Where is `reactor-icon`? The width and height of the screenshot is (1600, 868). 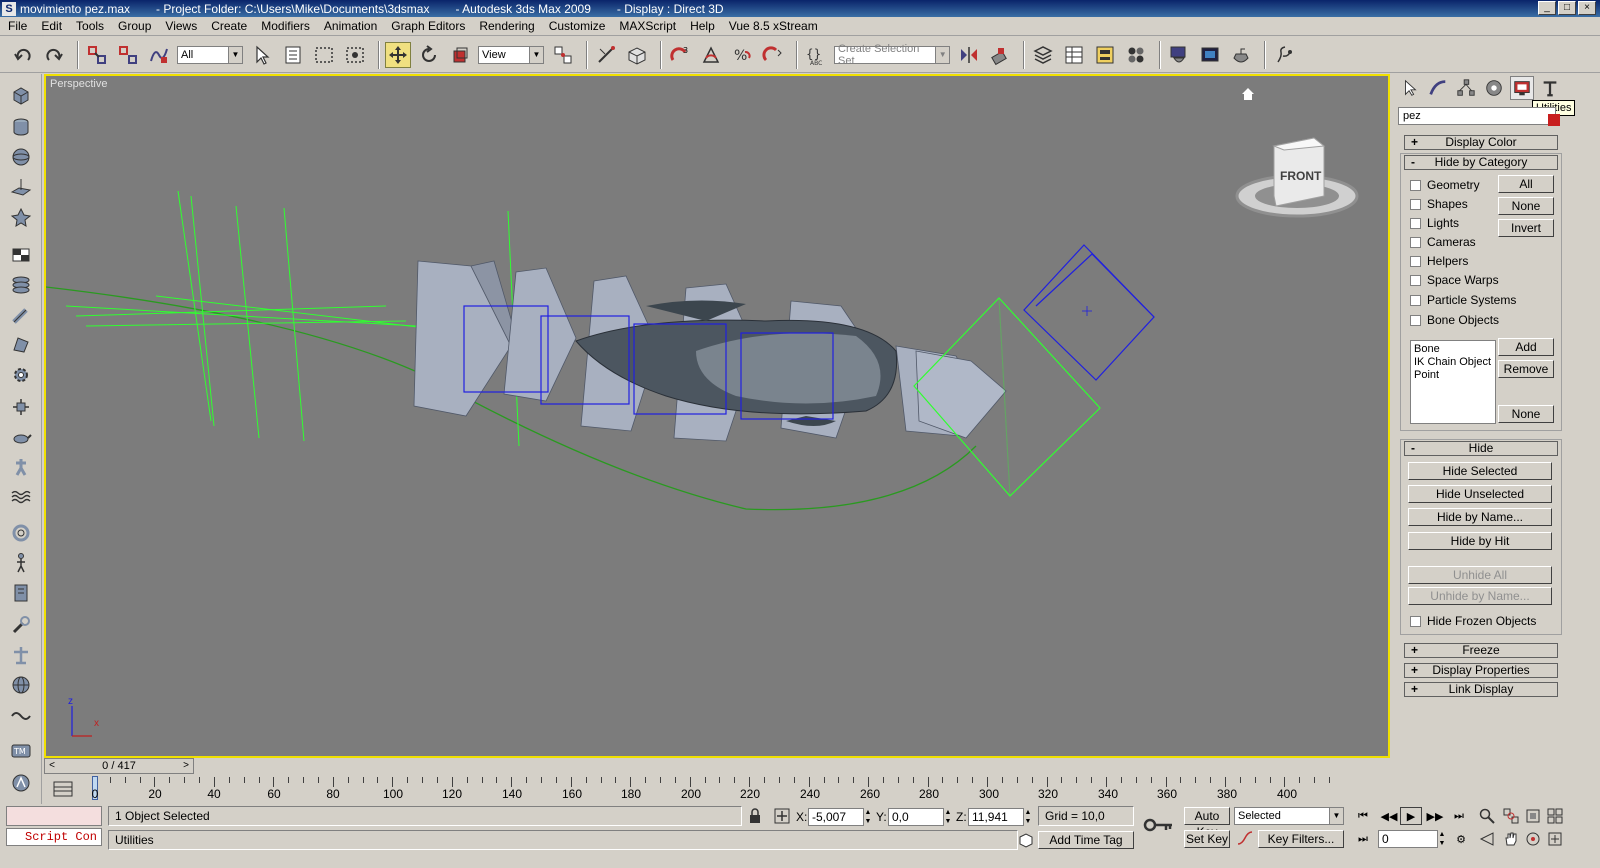 reactor-icon is located at coordinates (21, 783).